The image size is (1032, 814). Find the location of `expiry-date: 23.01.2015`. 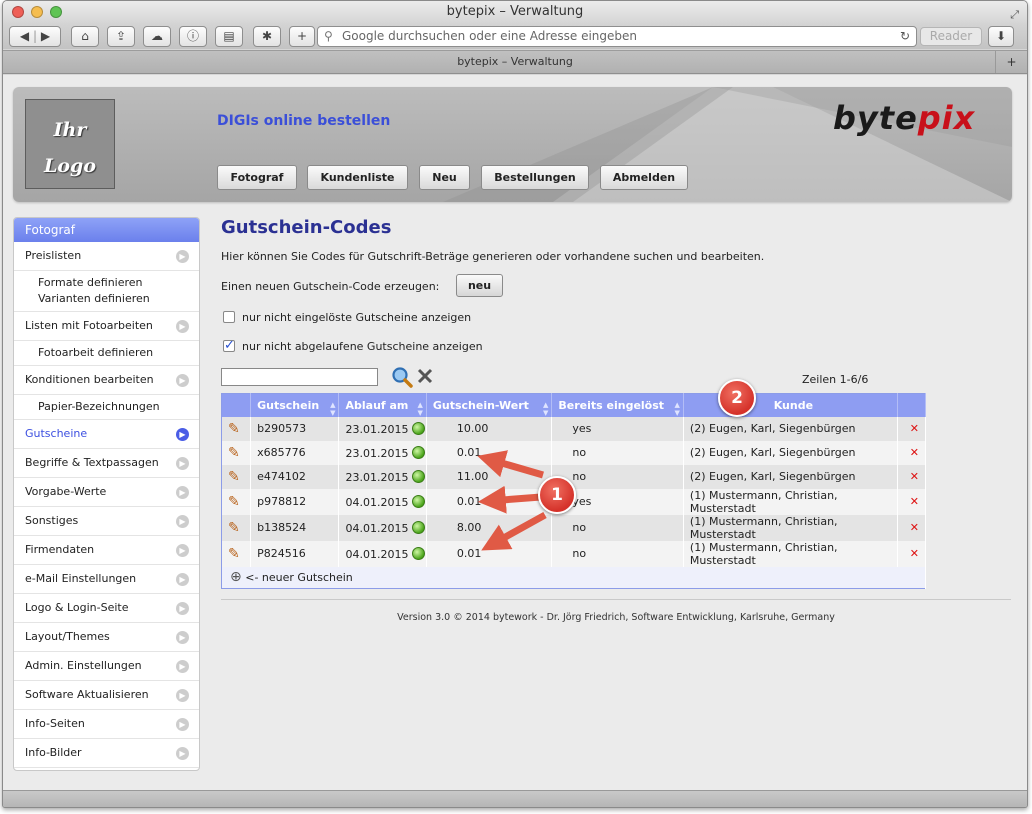

expiry-date: 23.01.2015 is located at coordinates (377, 429).